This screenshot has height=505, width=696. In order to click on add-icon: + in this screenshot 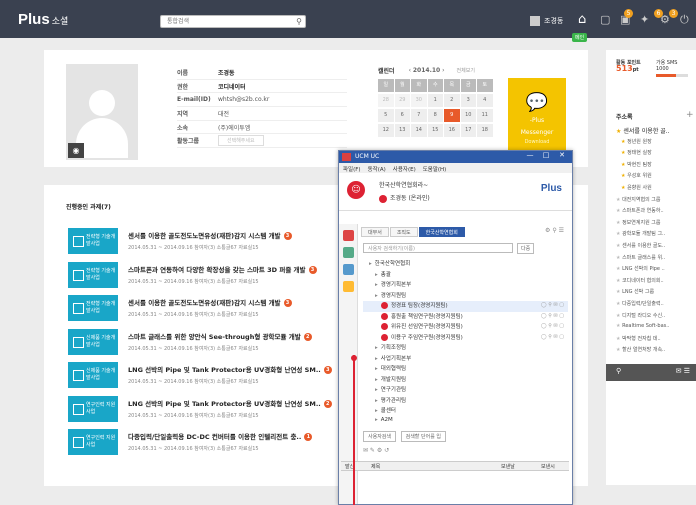, I will do `click(690, 115)`.